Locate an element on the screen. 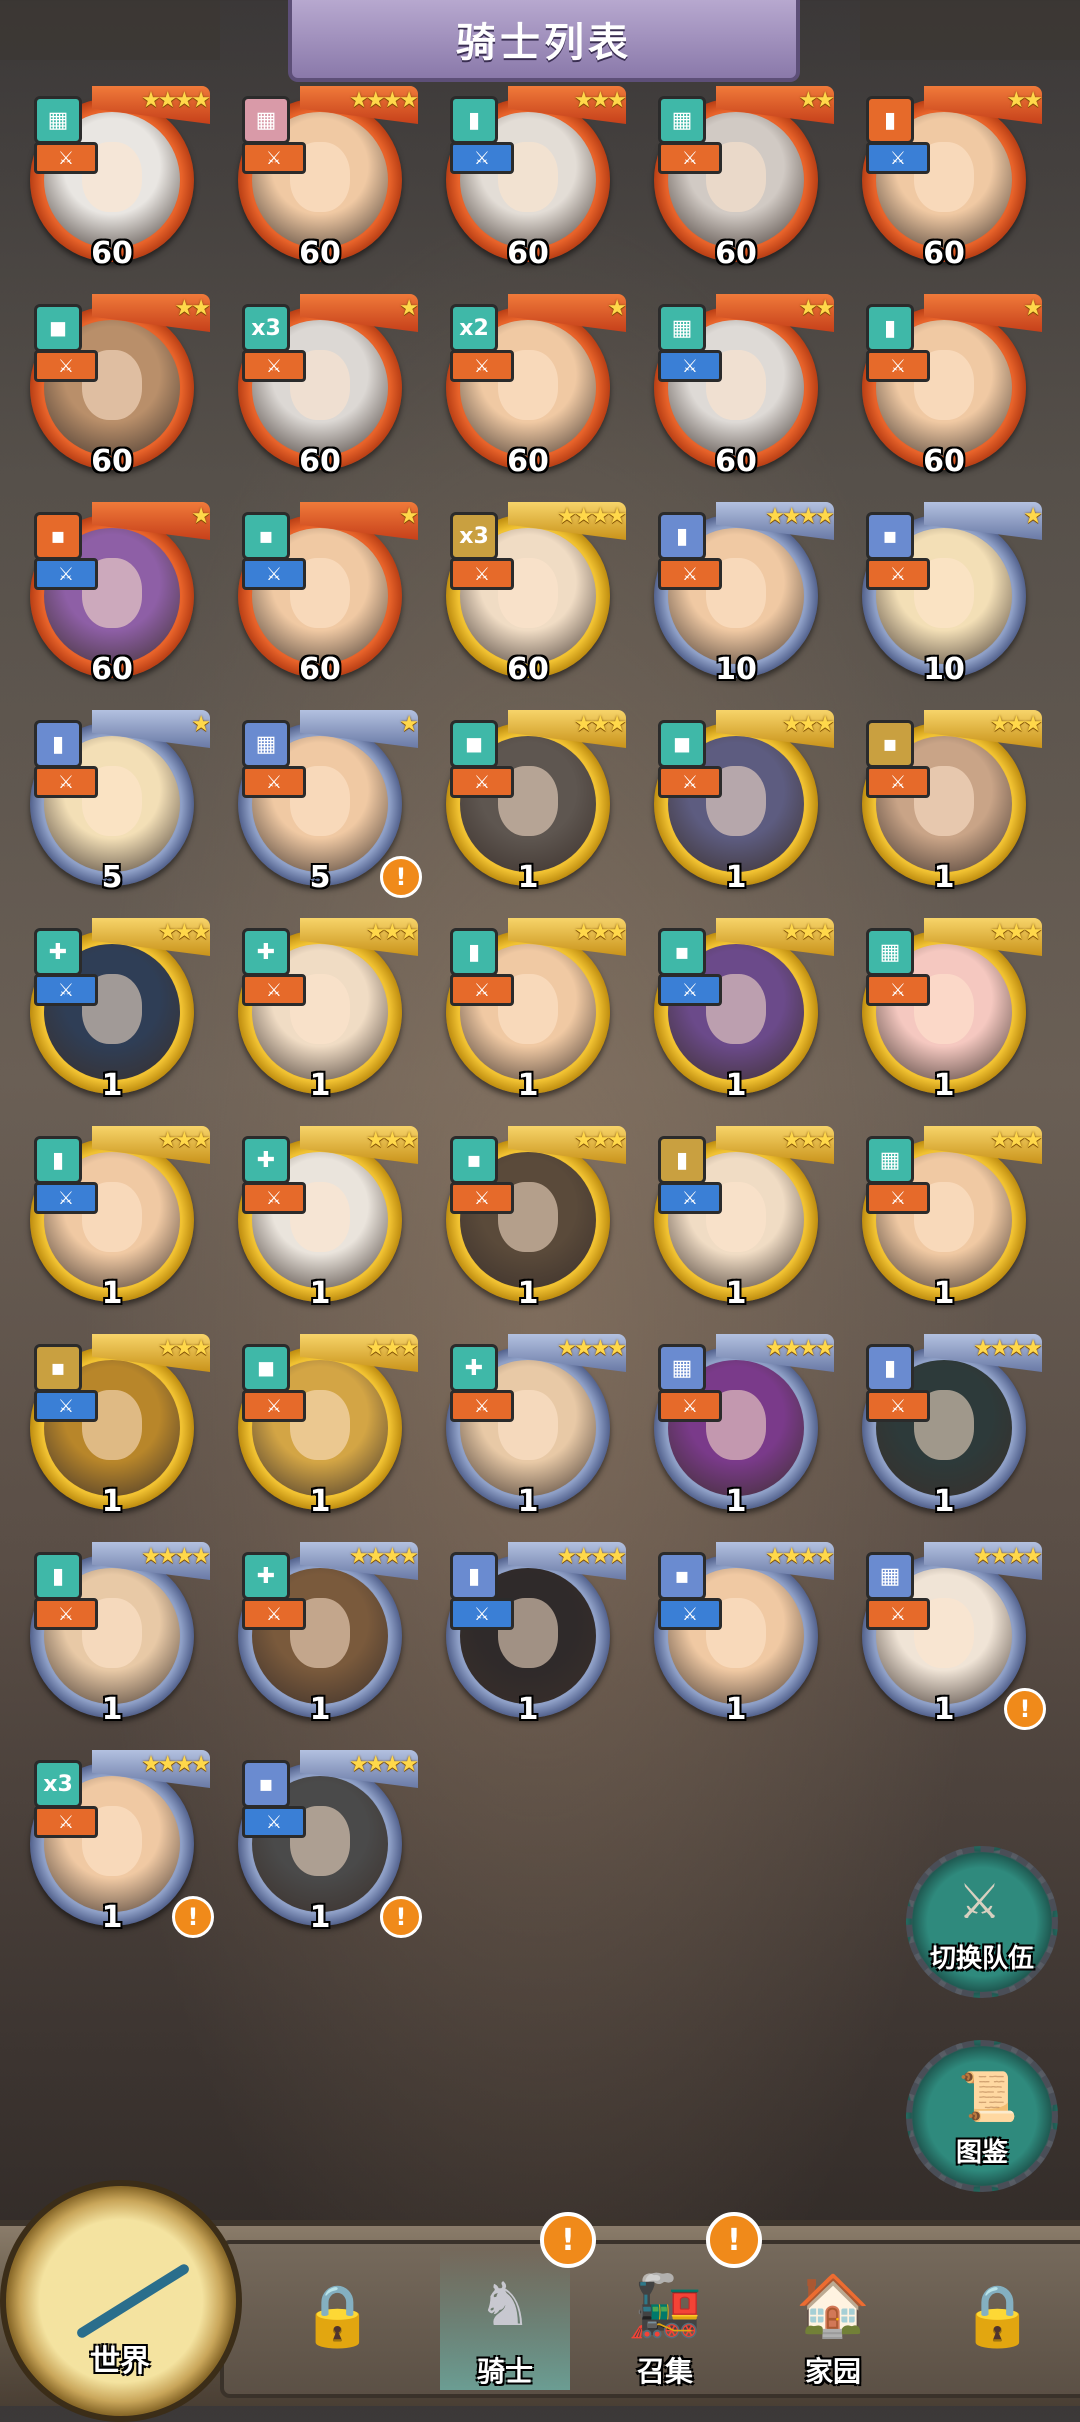 The width and height of the screenshot is (1080, 2422). knight-card: ★★ ◼ ⚔ 60 is located at coordinates (117, 388).